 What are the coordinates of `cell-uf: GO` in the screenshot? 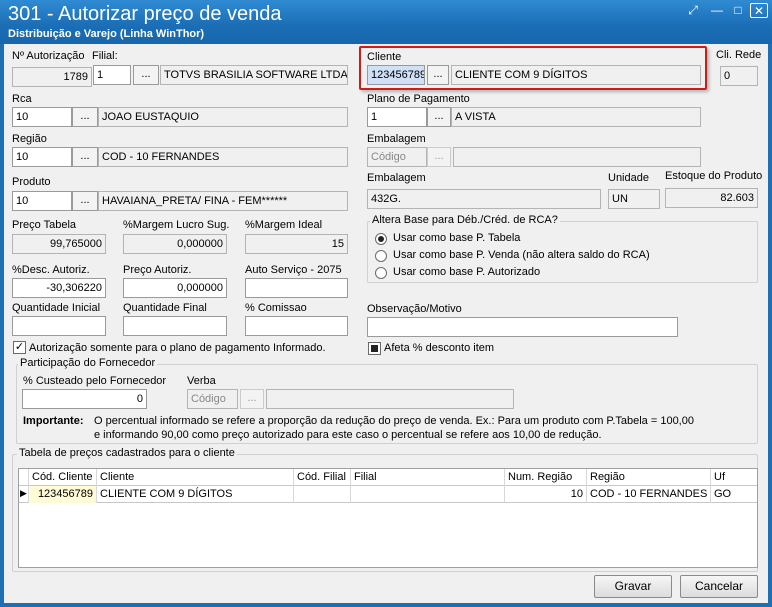 It's located at (734, 494).